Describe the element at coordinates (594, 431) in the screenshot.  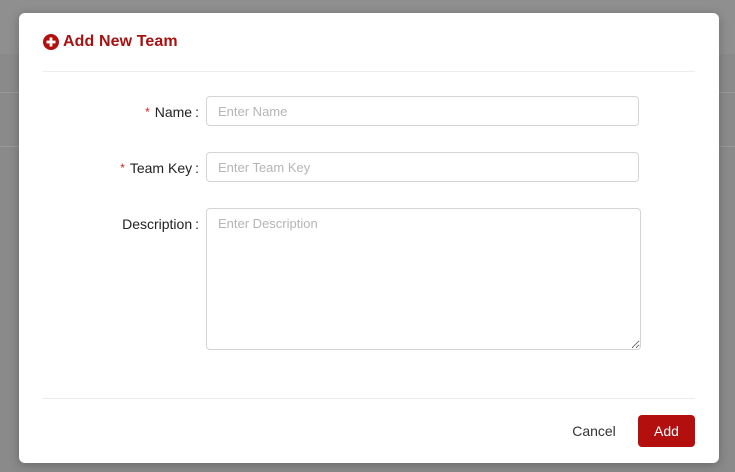
I see `cancel-button: Cancel` at that location.